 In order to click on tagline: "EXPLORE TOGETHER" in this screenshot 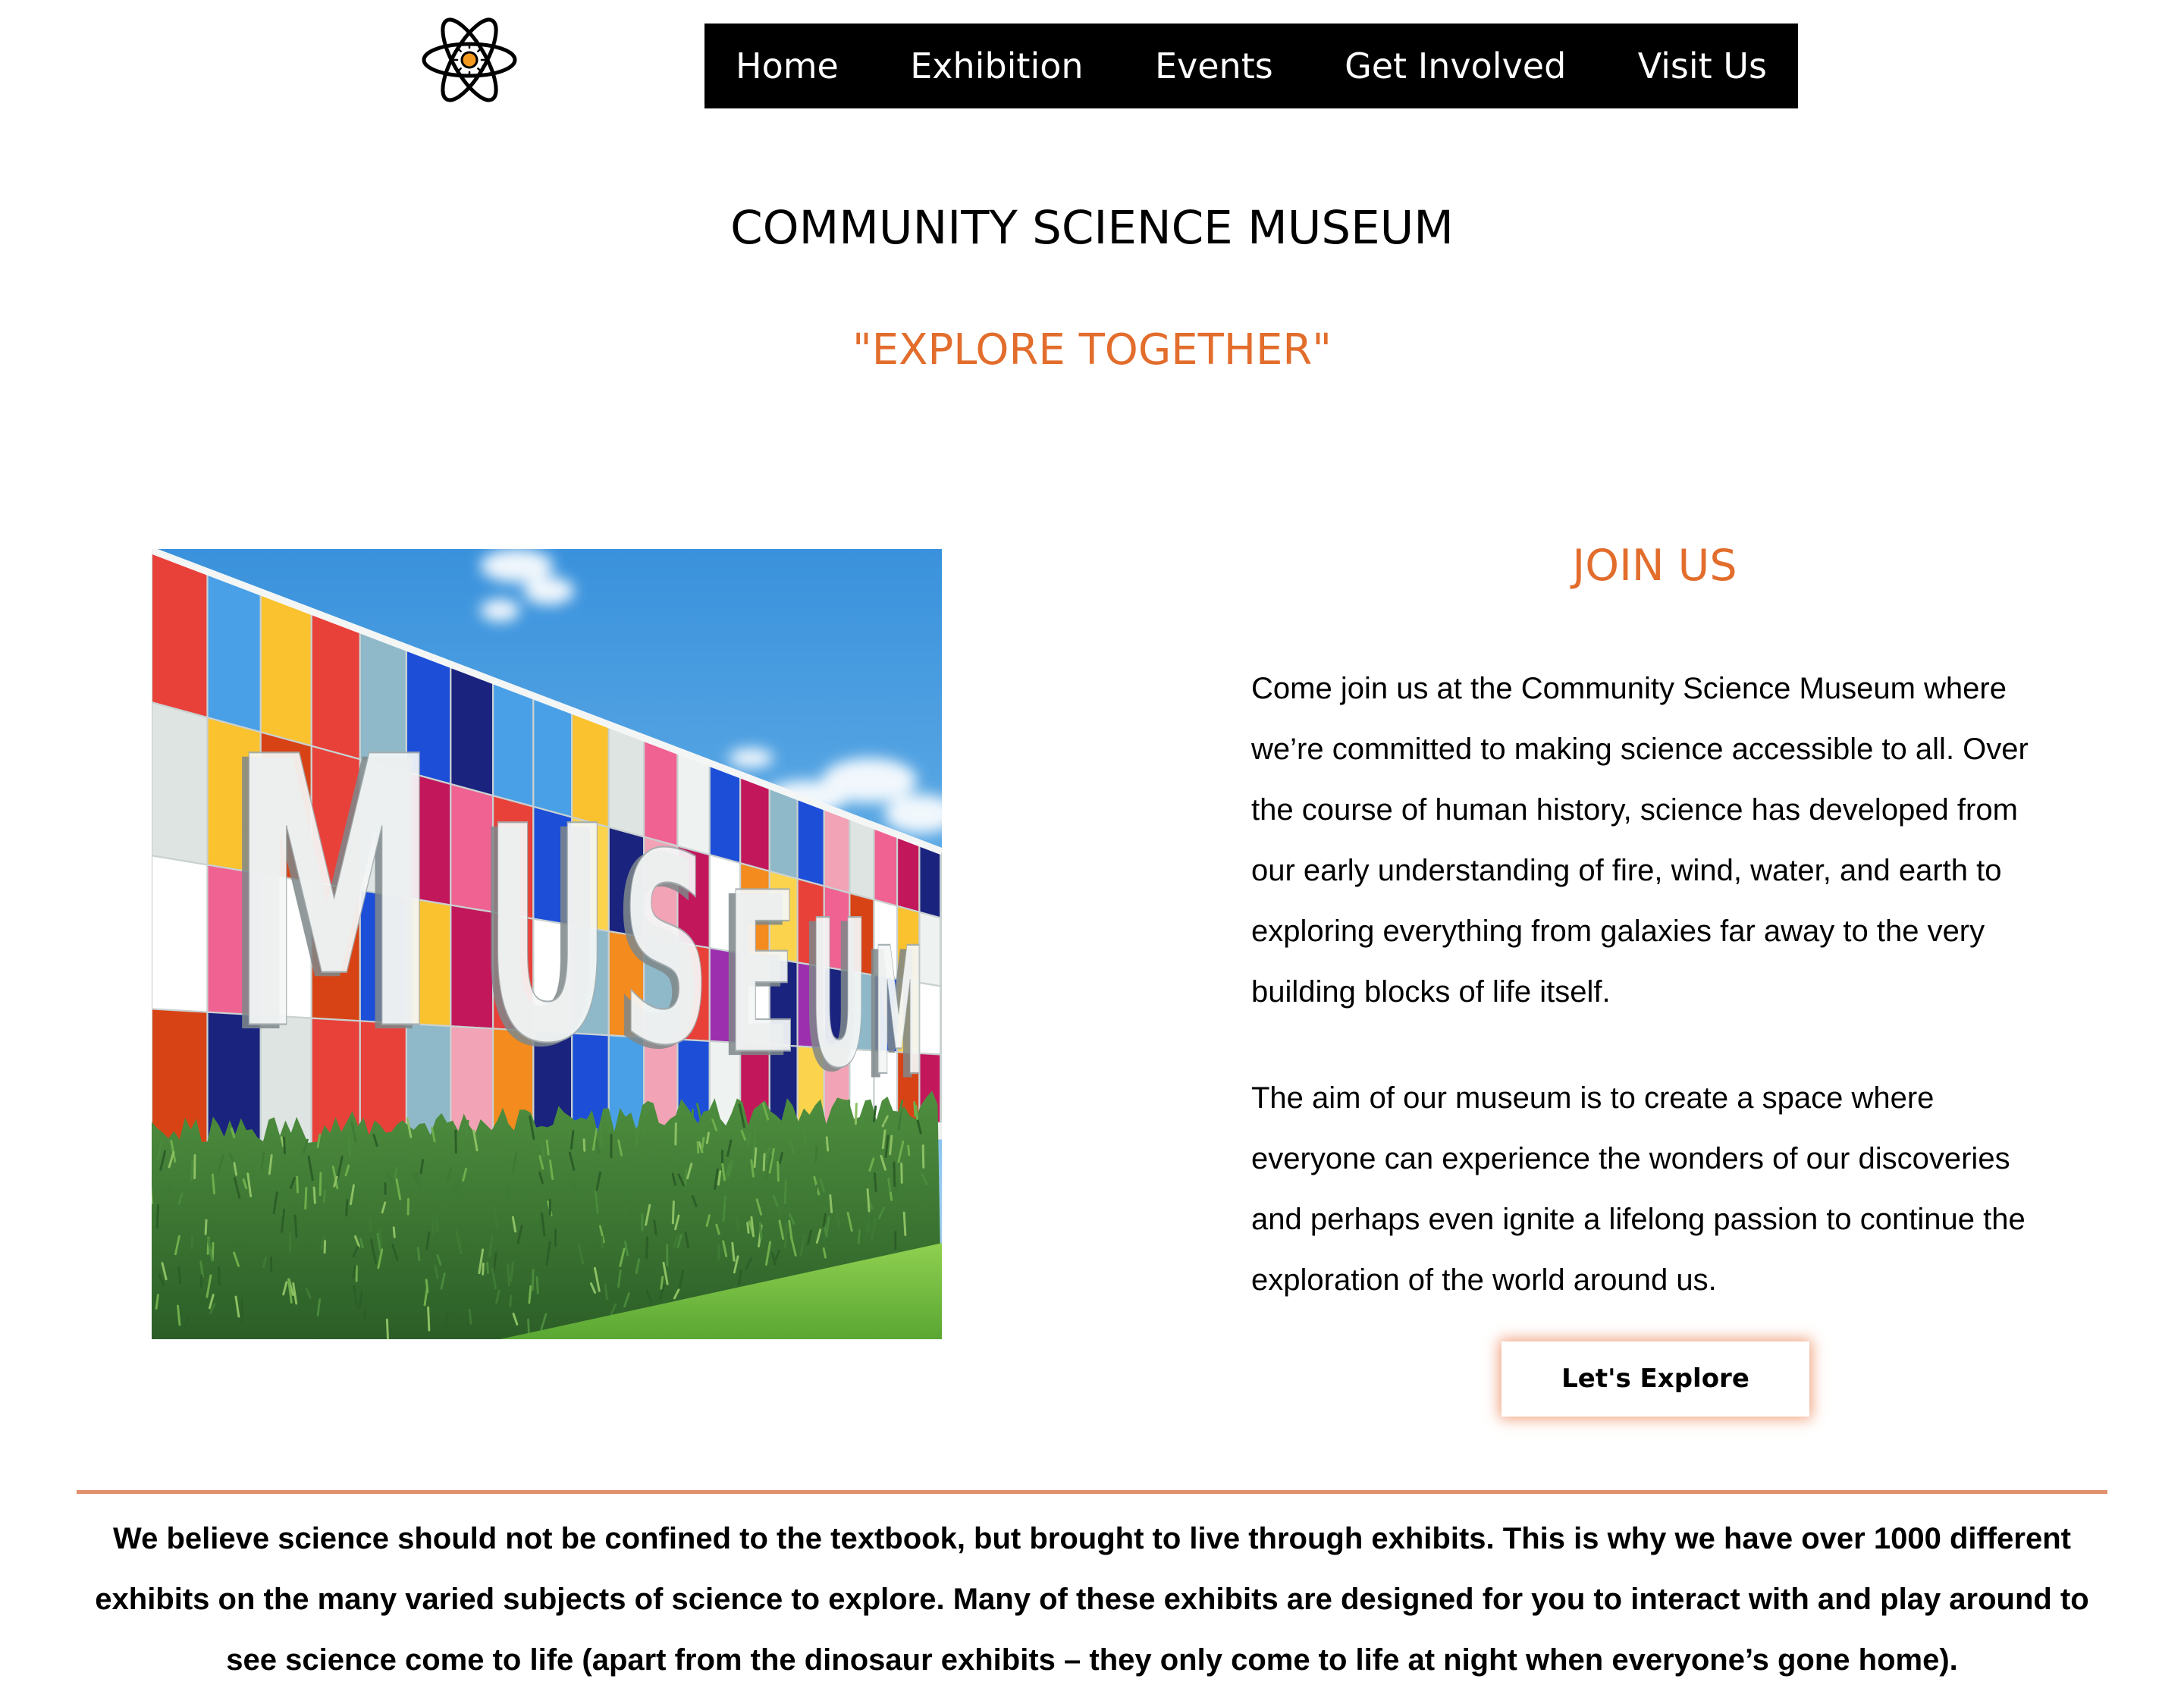, I will do `click(1092, 350)`.